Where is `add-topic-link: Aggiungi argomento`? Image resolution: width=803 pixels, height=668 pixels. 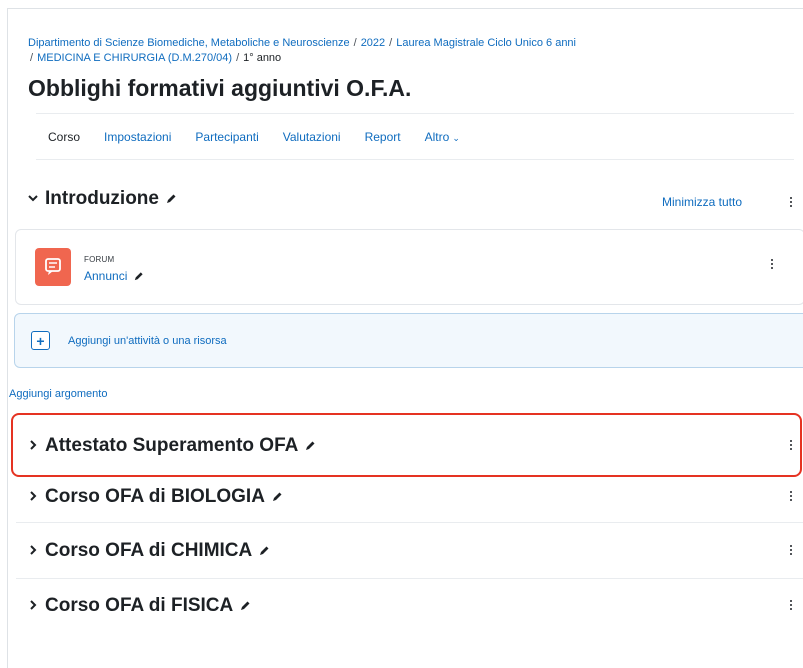 add-topic-link: Aggiungi argomento is located at coordinates (58, 394).